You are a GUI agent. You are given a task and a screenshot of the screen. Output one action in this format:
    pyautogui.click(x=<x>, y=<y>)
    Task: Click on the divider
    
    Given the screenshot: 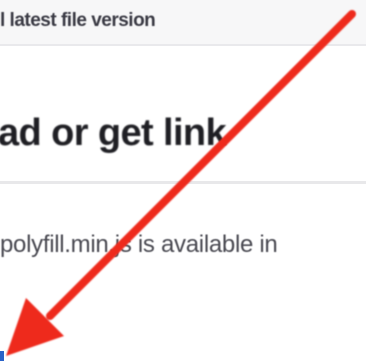 What is the action you would take?
    pyautogui.click(x=183, y=182)
    